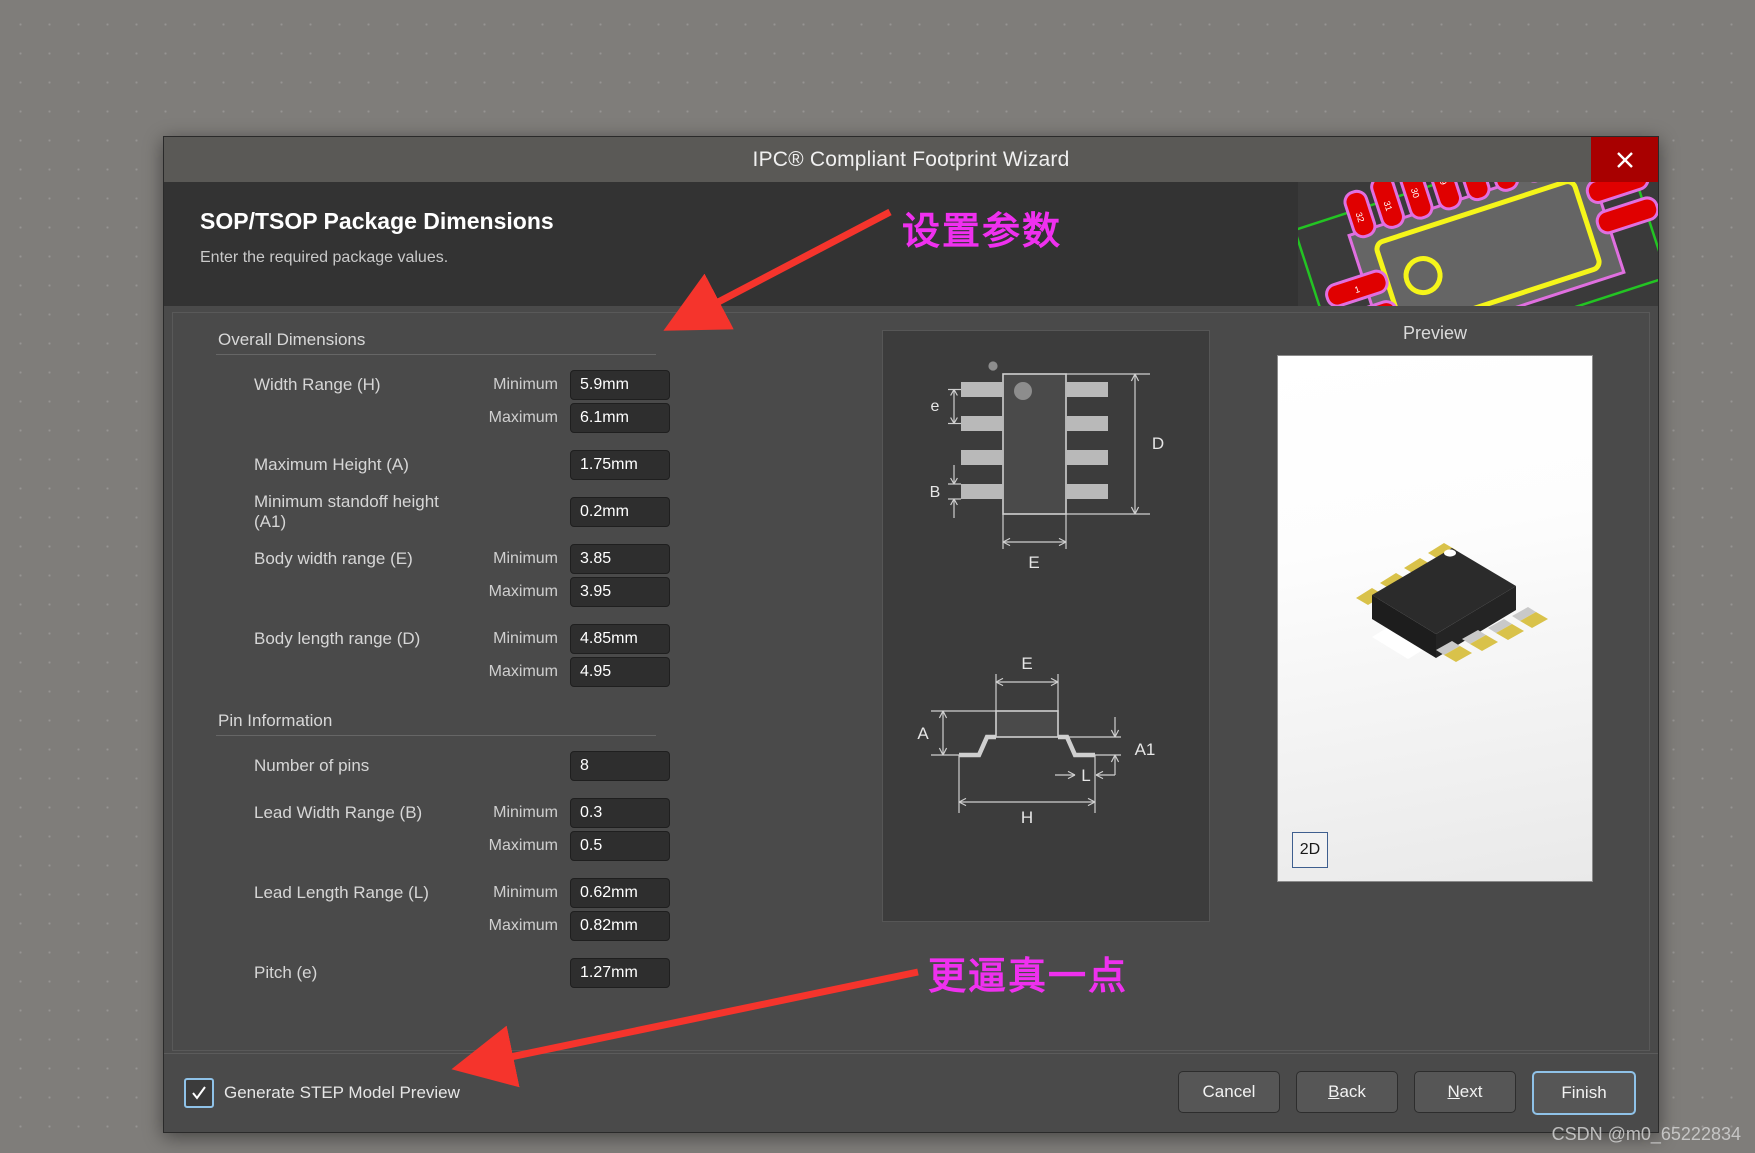 This screenshot has height=1153, width=1755. I want to click on generate-step-model-checkbox: Generate STEP Model Preview, so click(322, 1093).